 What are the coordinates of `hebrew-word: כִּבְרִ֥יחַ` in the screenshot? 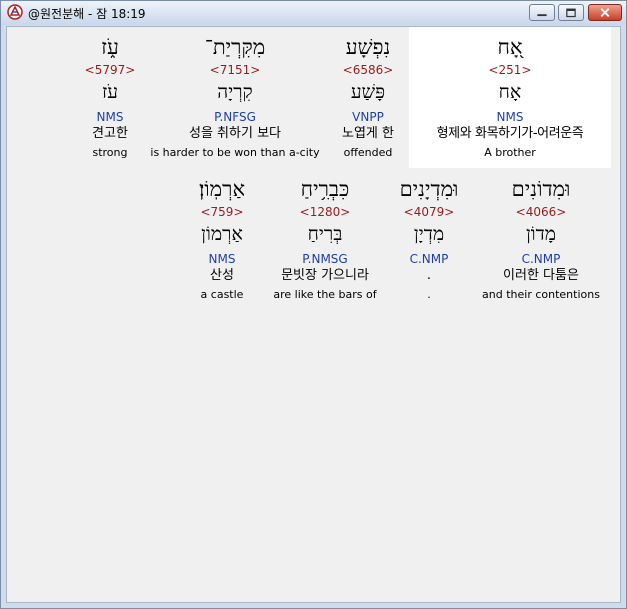 It's located at (325, 189).